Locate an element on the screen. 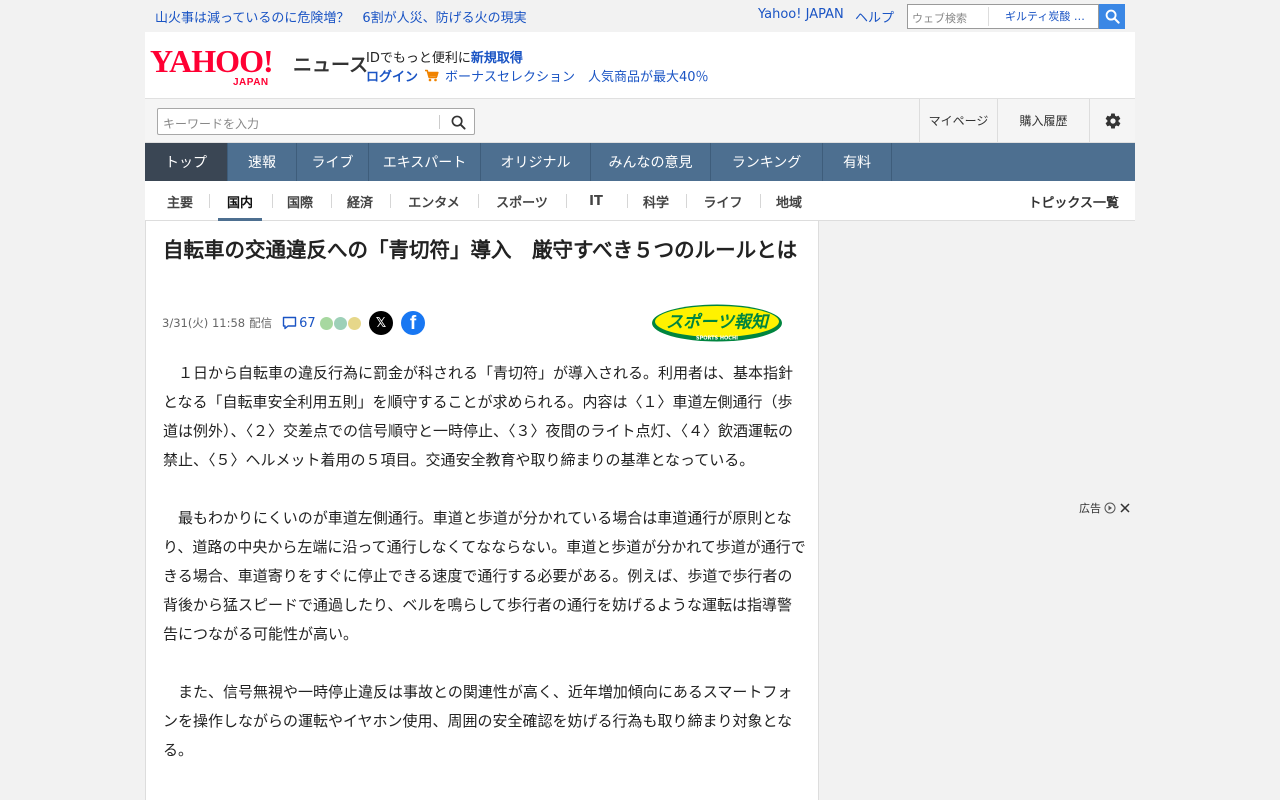 This screenshot has height=800, width=1280. comments-link: 67 is located at coordinates (299, 323).